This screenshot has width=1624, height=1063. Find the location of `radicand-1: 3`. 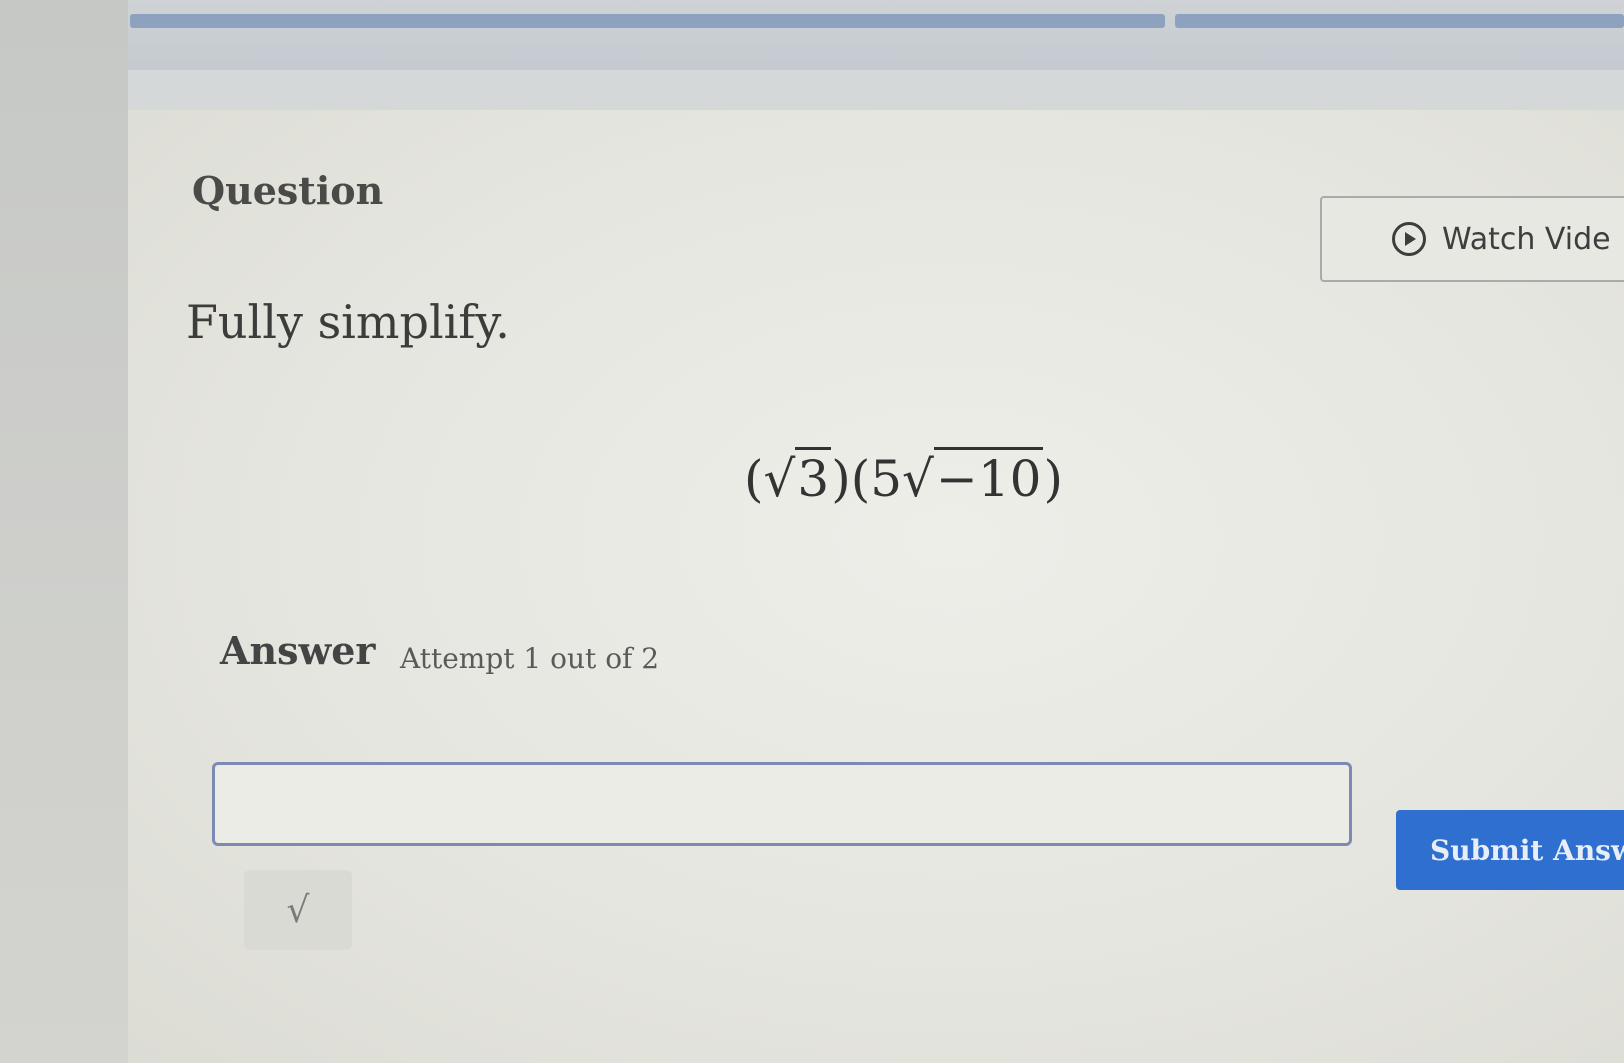

radicand-1: 3 is located at coordinates (813, 477).